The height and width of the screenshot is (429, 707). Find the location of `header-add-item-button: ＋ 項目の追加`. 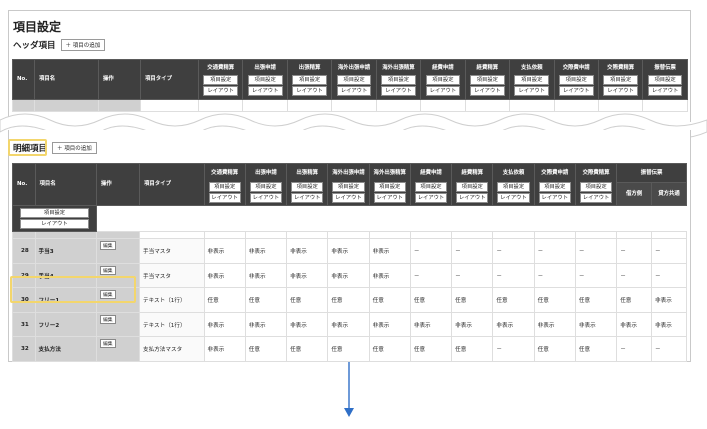

header-add-item-button: ＋ 項目の追加 is located at coordinates (83, 45).